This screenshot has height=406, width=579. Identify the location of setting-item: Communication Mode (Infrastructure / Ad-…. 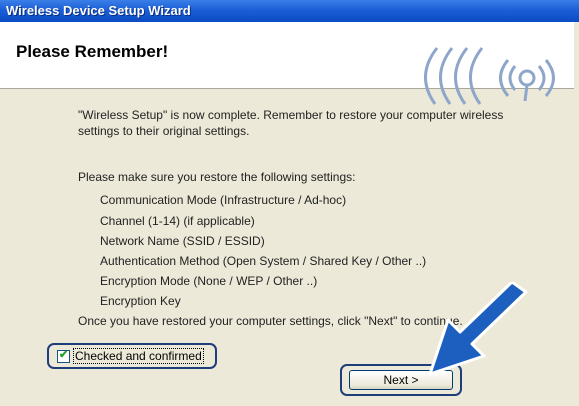
(223, 200).